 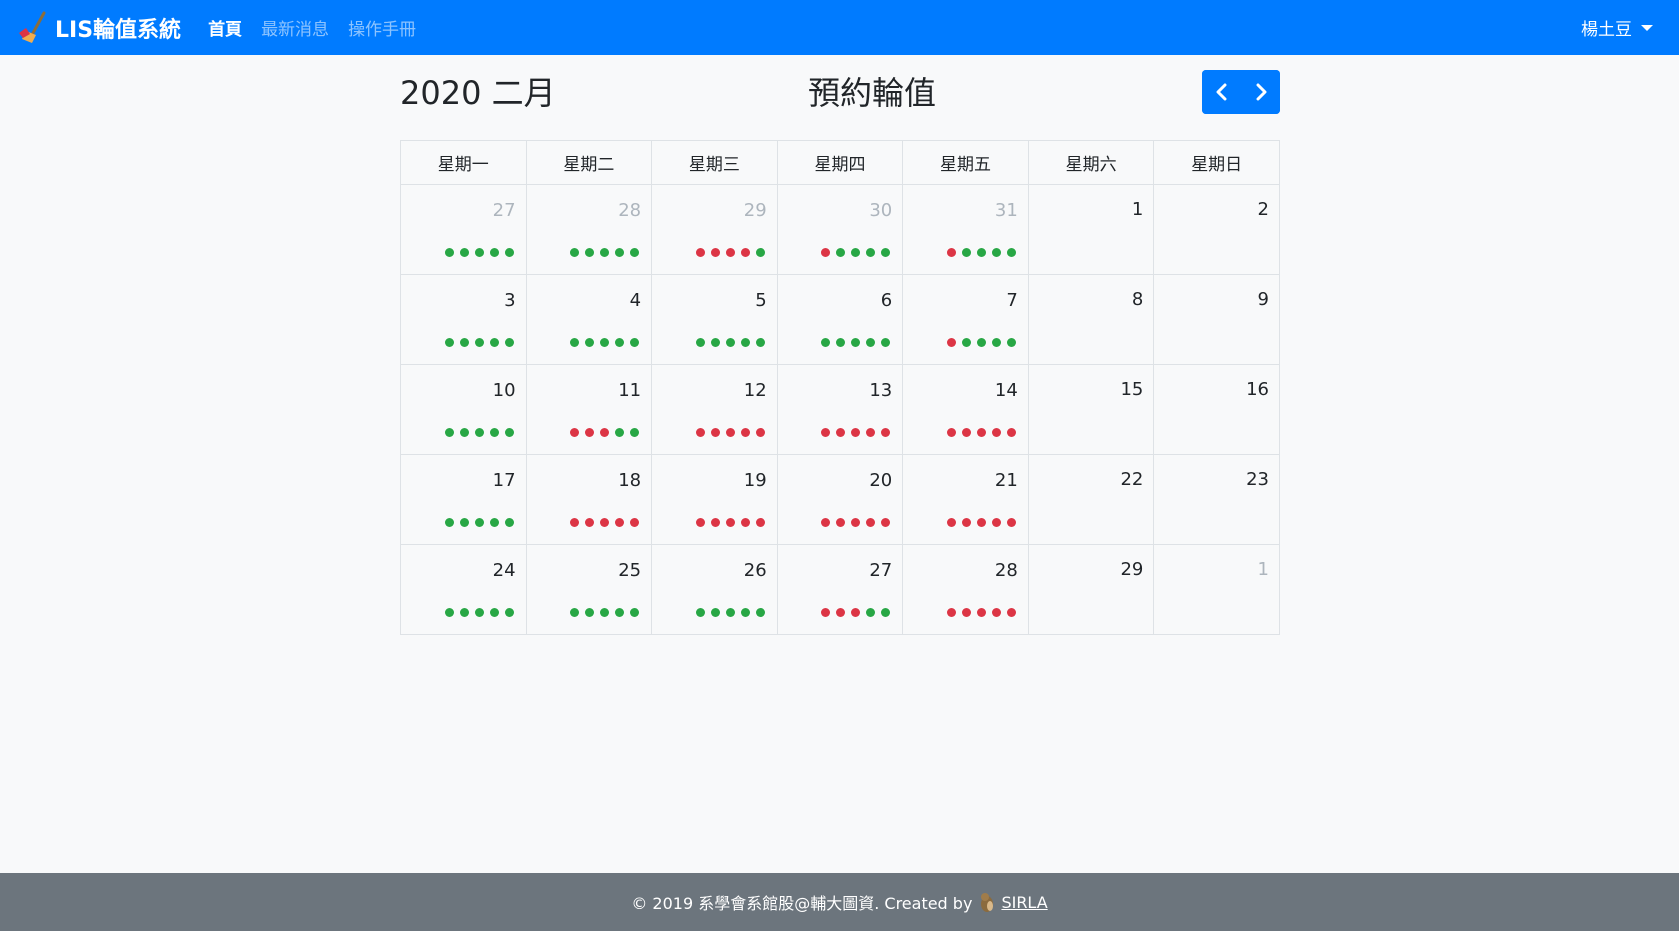 I want to click on calendar-day-cell: 27, so click(x=463, y=229).